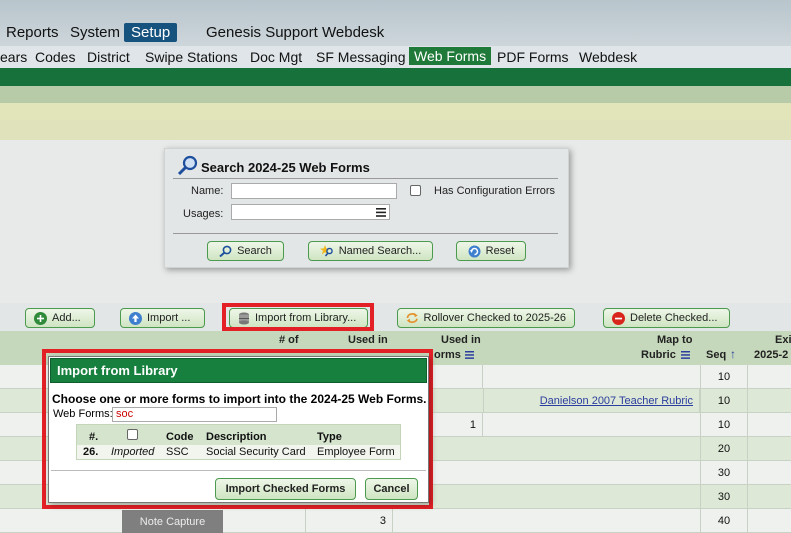 This screenshot has width=791, height=533. Describe the element at coordinates (353, 32) in the screenshot. I see `tab-webdesk: Webdesk` at that location.